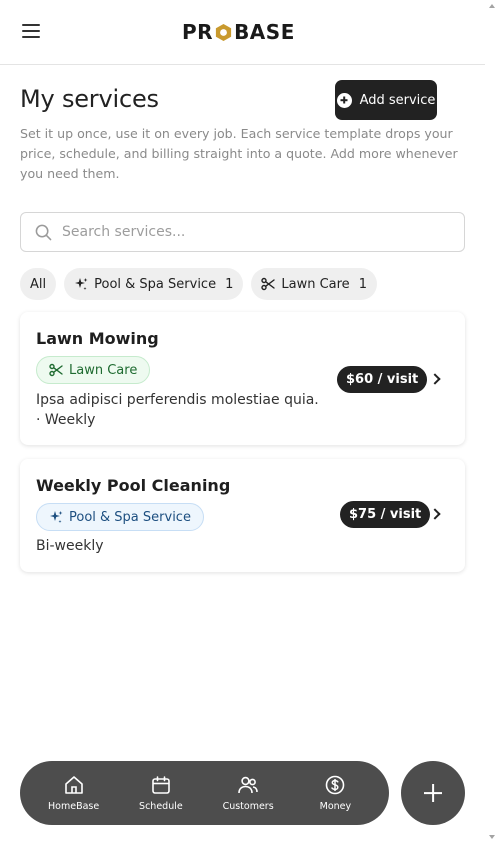  What do you see at coordinates (385, 514) in the screenshot?
I see `price-badge: $75 / visit` at bounding box center [385, 514].